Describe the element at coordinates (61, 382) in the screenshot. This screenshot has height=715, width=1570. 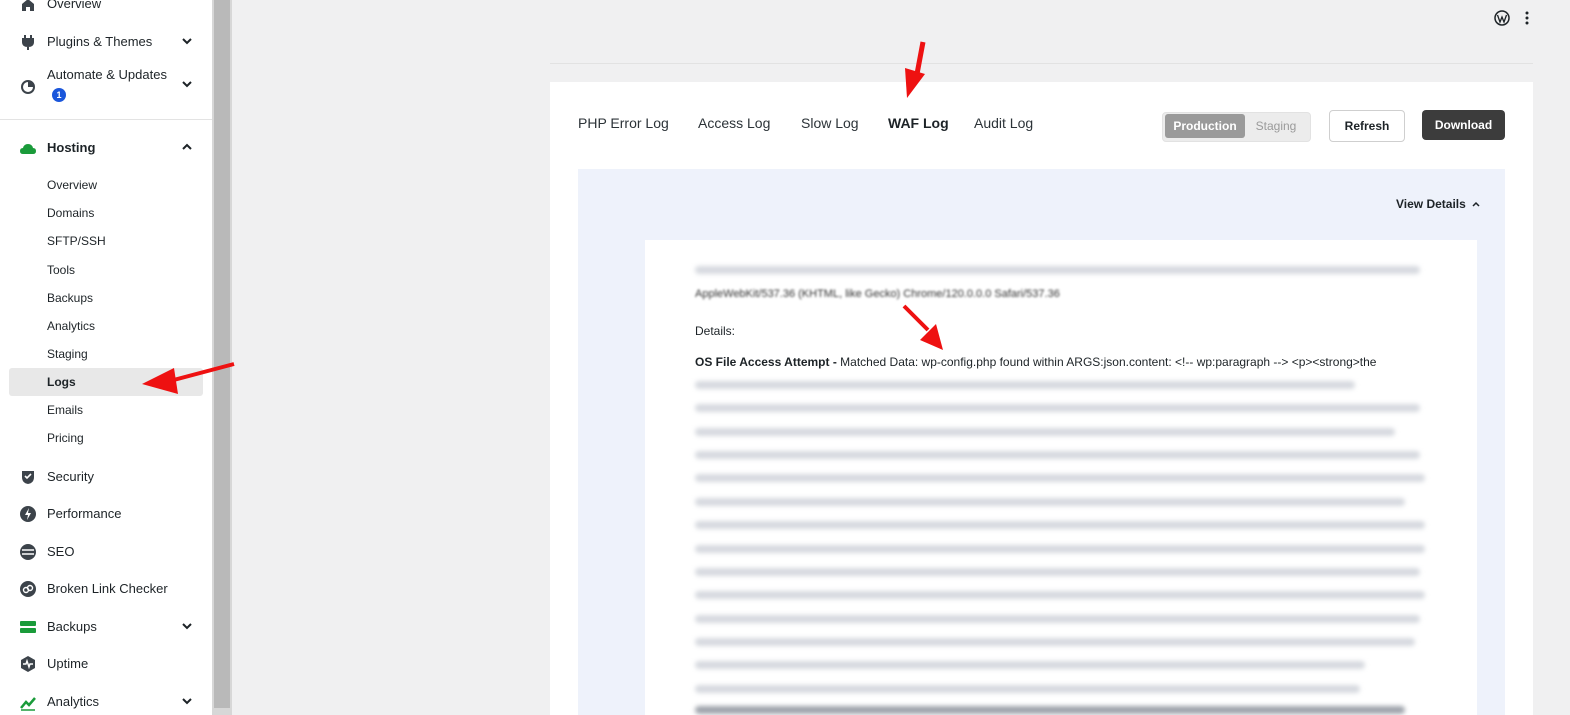
I see `sub-item-logs: Logs` at that location.